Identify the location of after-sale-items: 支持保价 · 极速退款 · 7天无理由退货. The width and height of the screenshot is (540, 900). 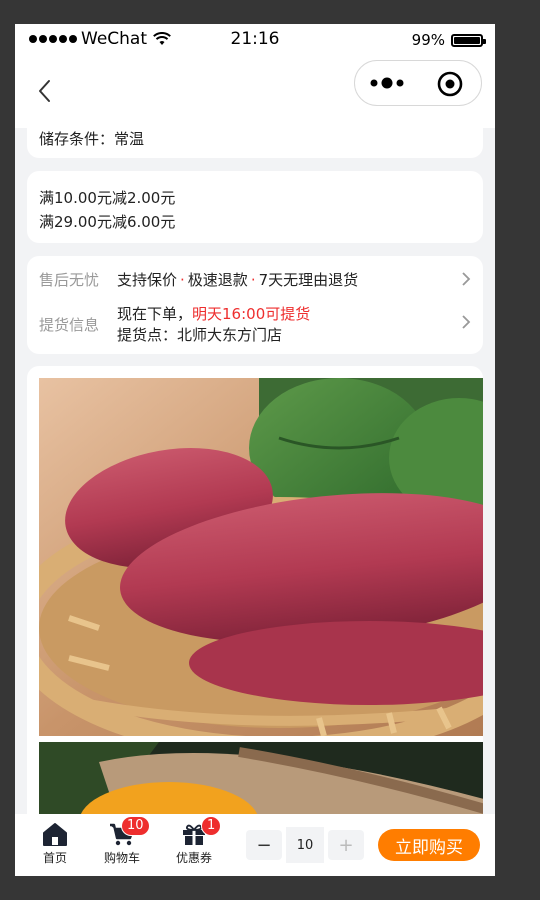
(237, 279).